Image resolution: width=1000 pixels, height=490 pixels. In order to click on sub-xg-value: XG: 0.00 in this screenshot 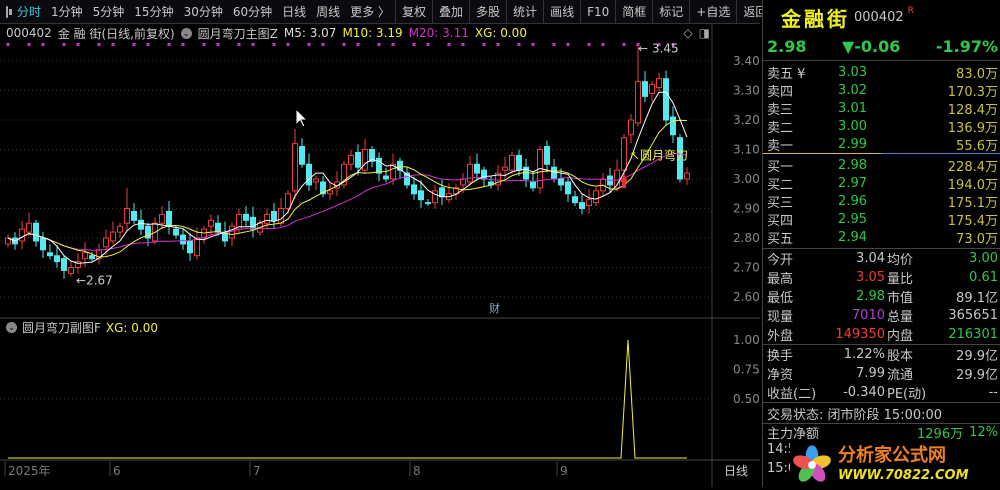, I will do `click(132, 327)`.